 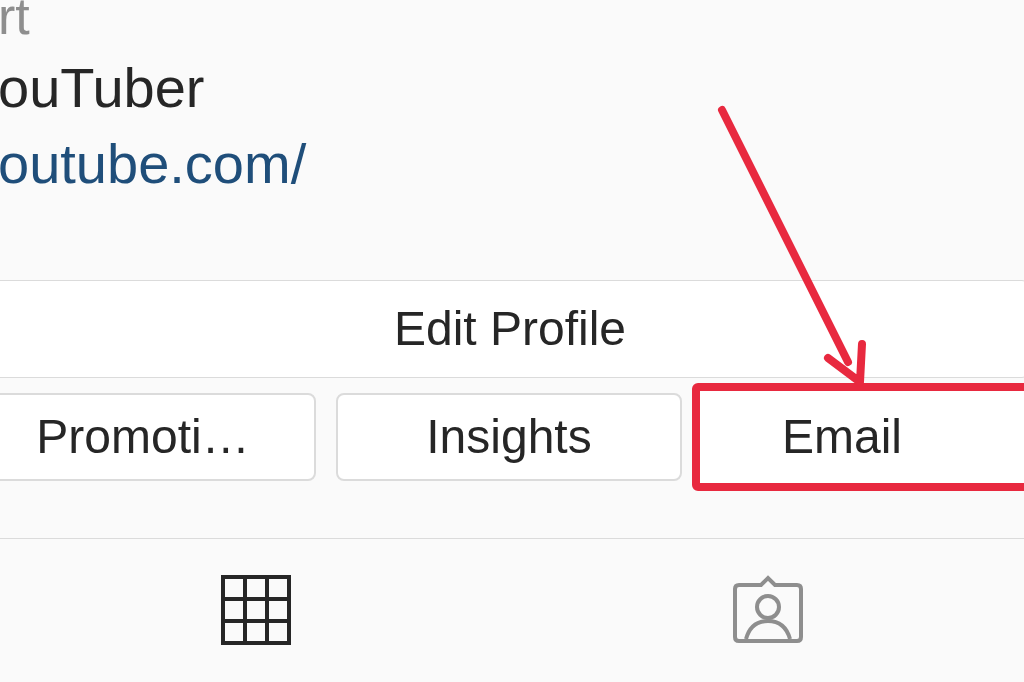 What do you see at coordinates (153, 164) in the screenshot?
I see `profile-link: outube.com/` at bounding box center [153, 164].